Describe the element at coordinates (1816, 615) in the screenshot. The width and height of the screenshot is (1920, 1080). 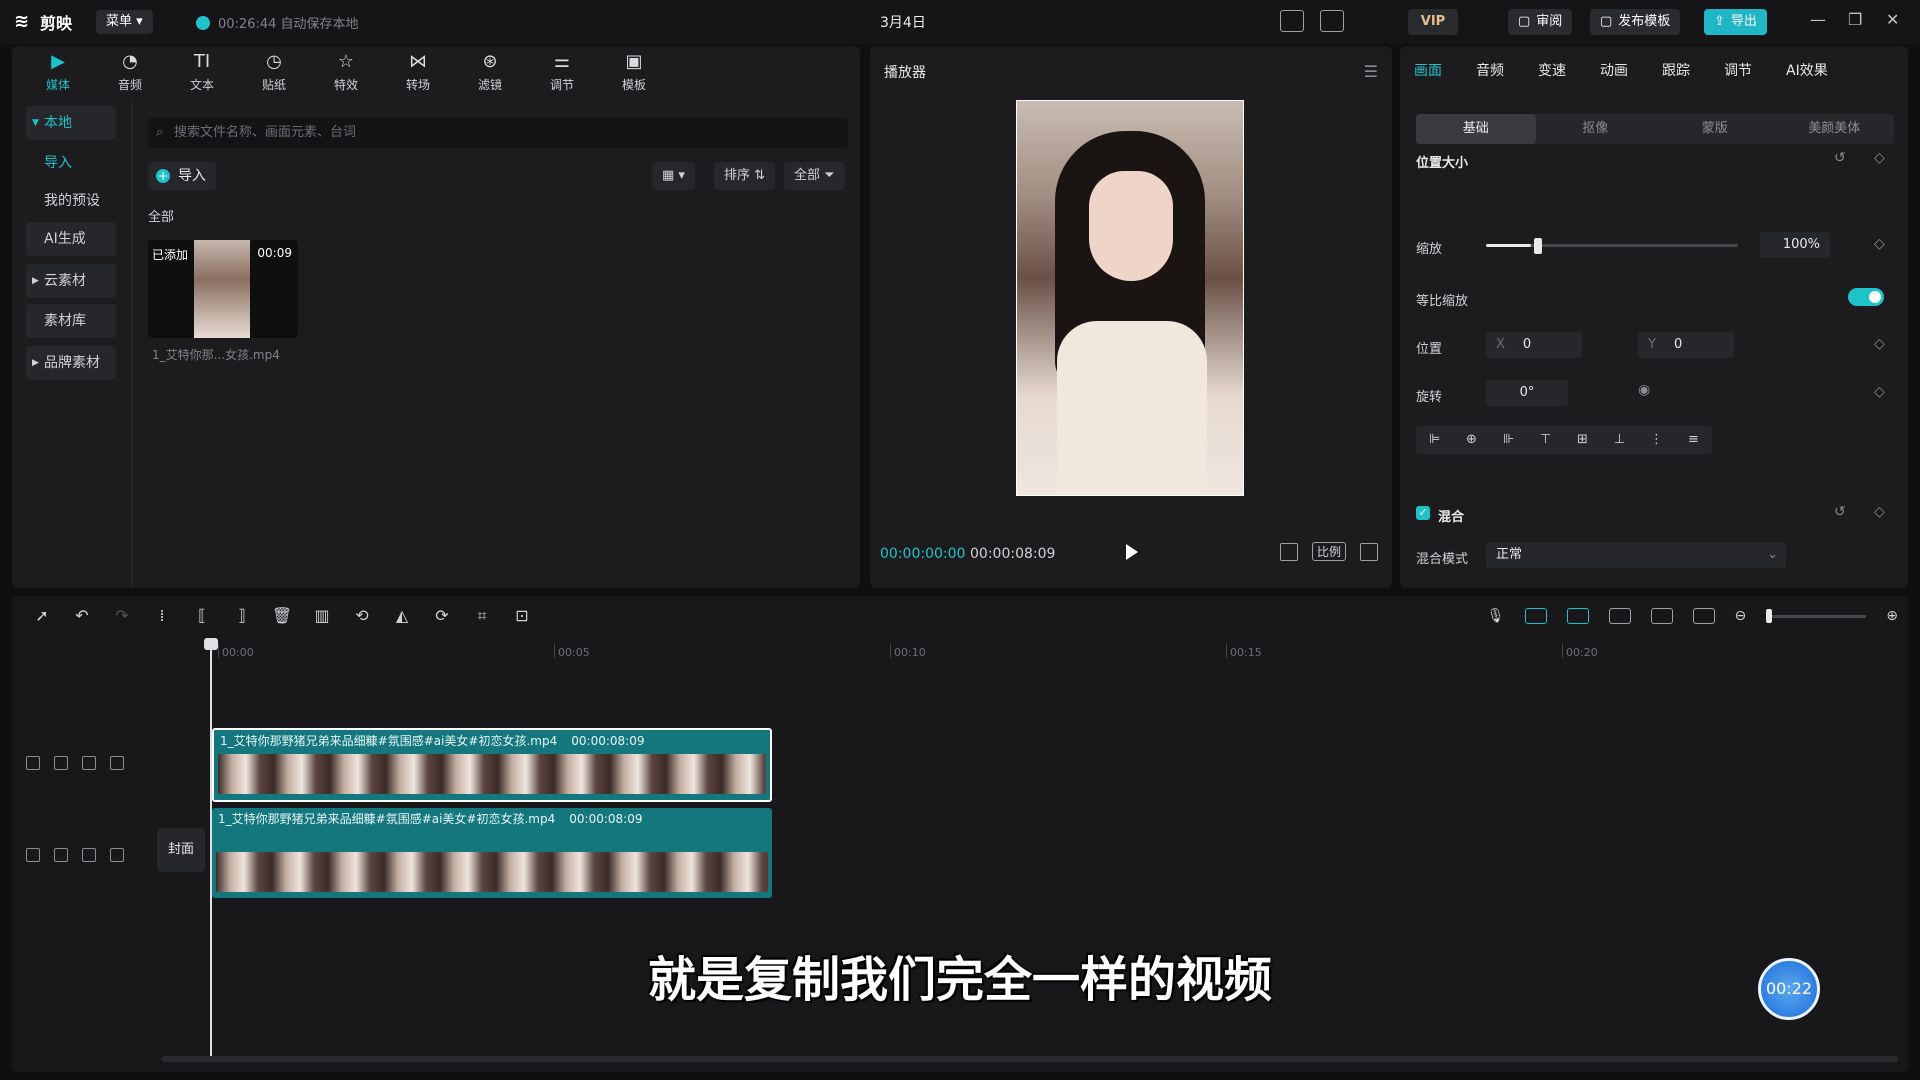
I see `timeline-zoom-slider` at that location.